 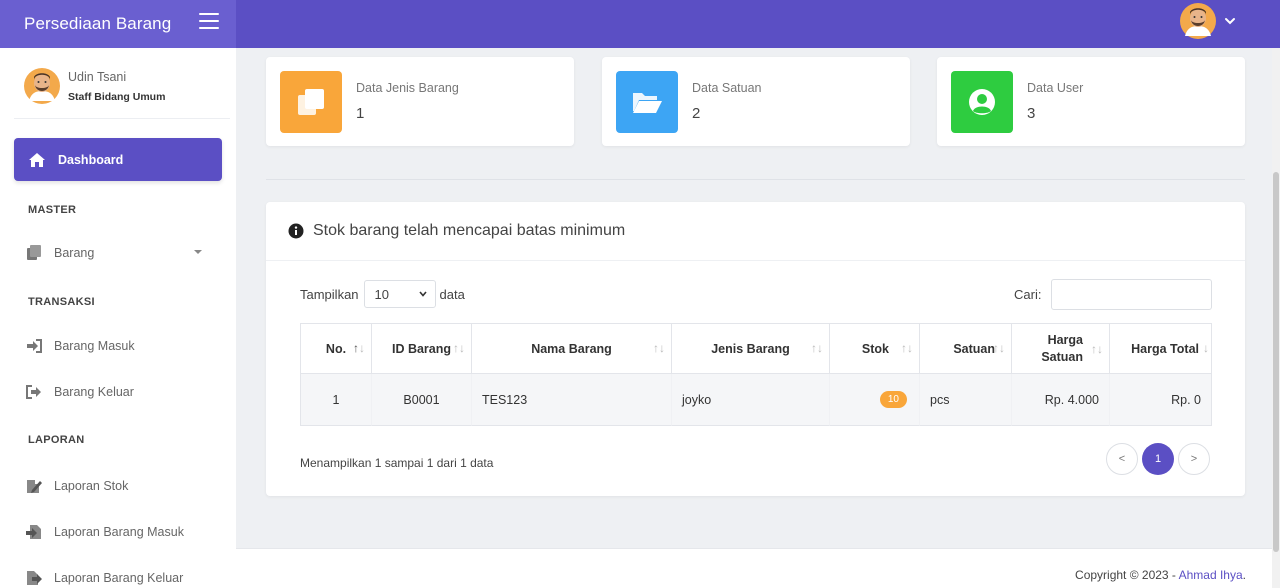 I want to click on section-laporan: LAPORAN, so click(x=56, y=440).